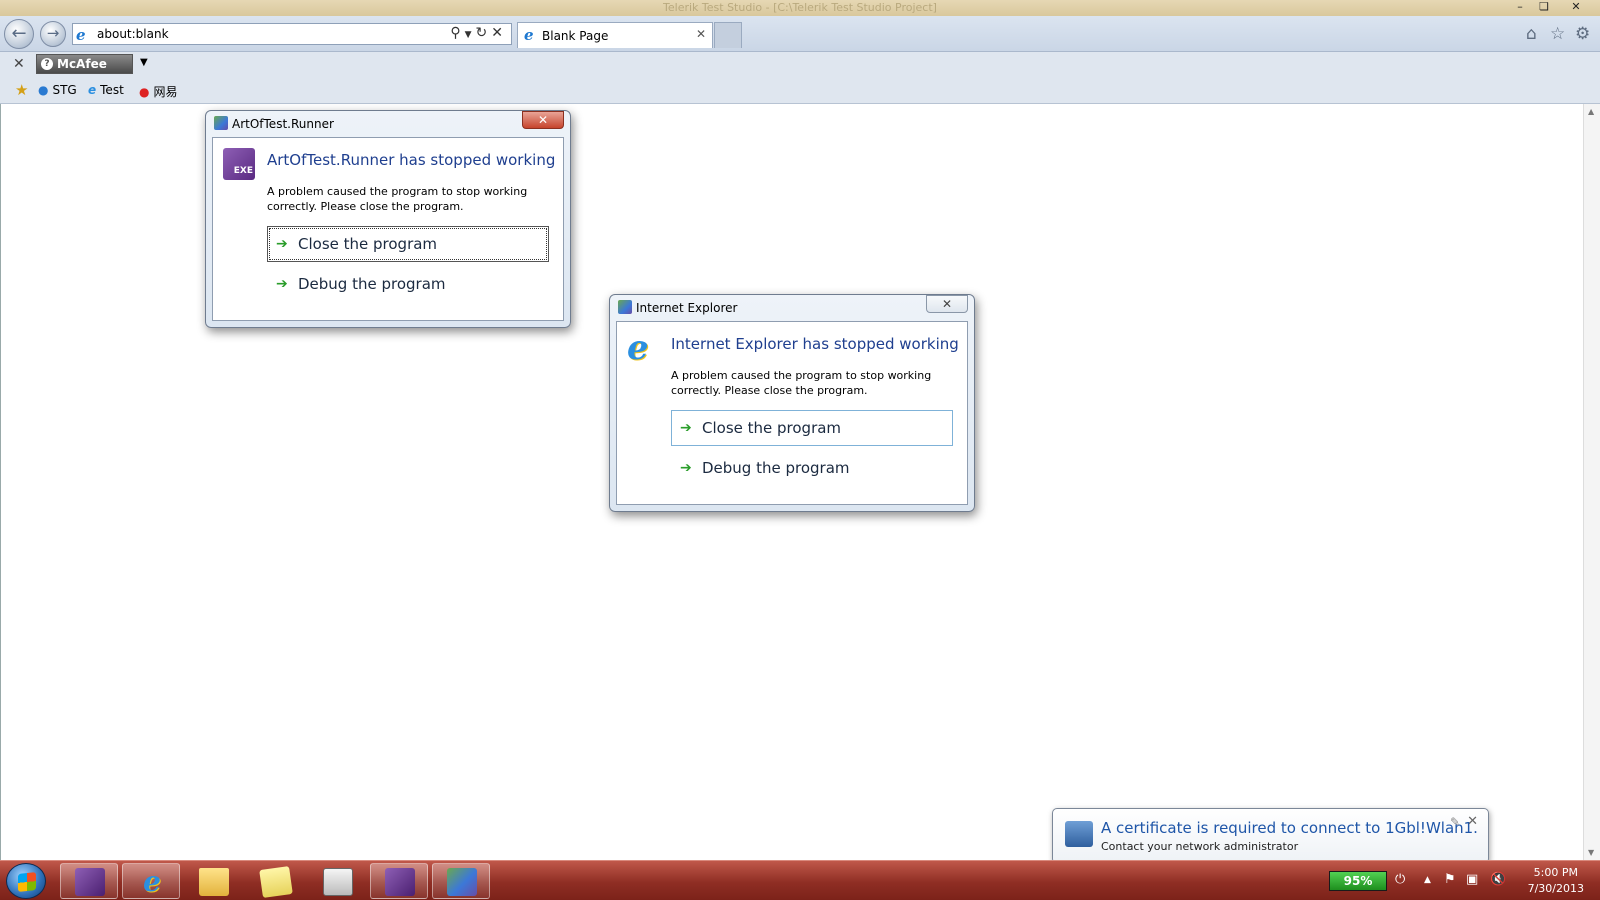 This screenshot has height=900, width=1600. Describe the element at coordinates (1591, 482) in the screenshot. I see `vertical-scrollbar: ▲ ▼` at that location.